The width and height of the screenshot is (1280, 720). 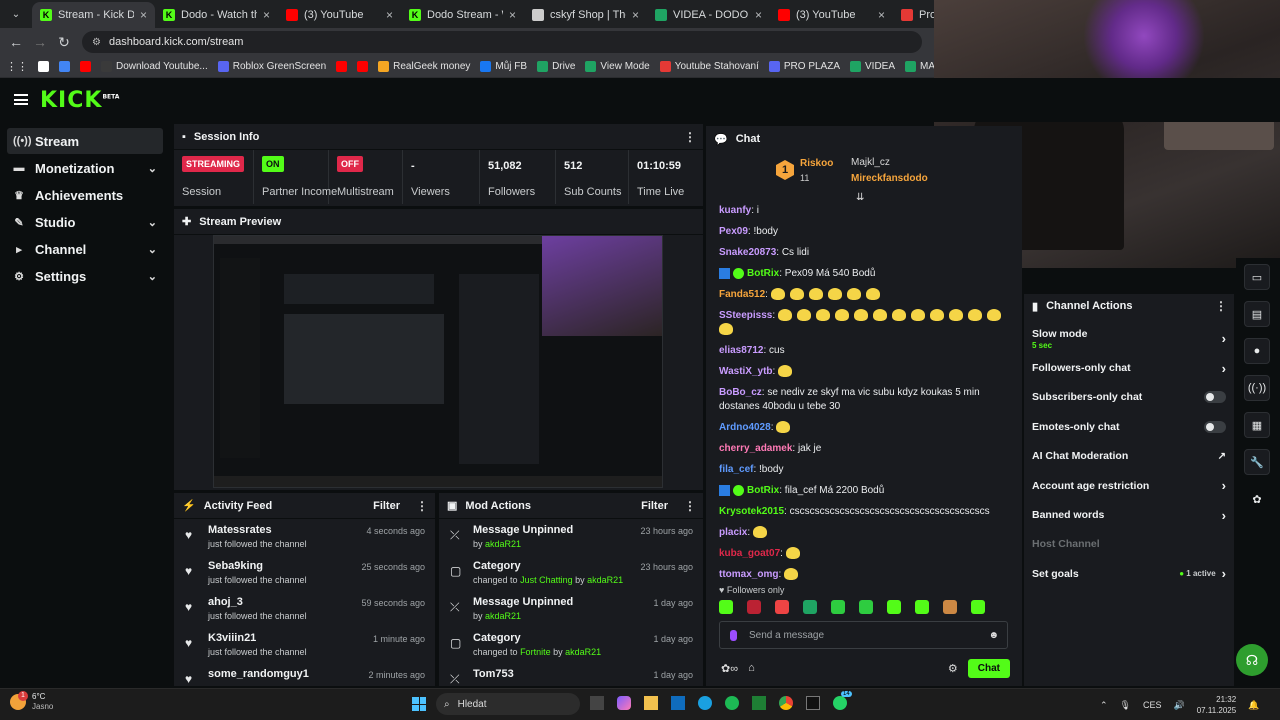 I want to click on leader-user-2: Majkl_cz, so click(x=870, y=162).